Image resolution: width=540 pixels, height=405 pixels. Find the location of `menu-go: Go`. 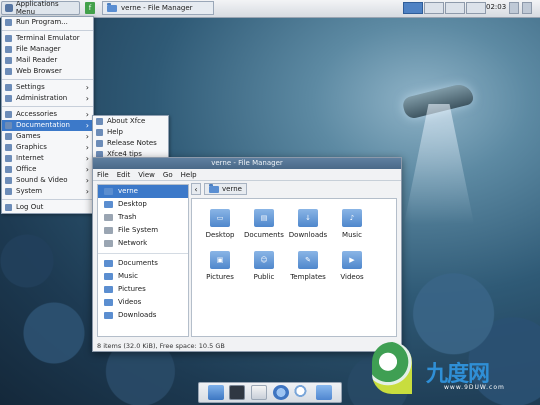

menu-go: Go is located at coordinates (168, 175).